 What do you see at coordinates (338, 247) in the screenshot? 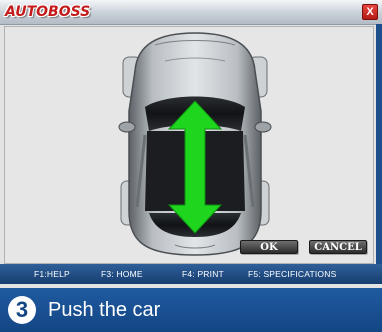
I see `cancel-button: CANCEL` at bounding box center [338, 247].